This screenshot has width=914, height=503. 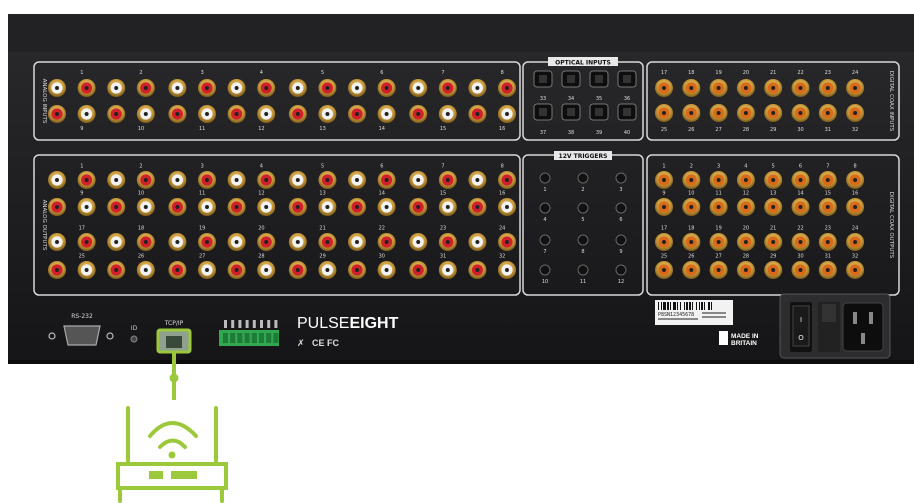 What do you see at coordinates (134, 339) in the screenshot?
I see `id-button` at bounding box center [134, 339].